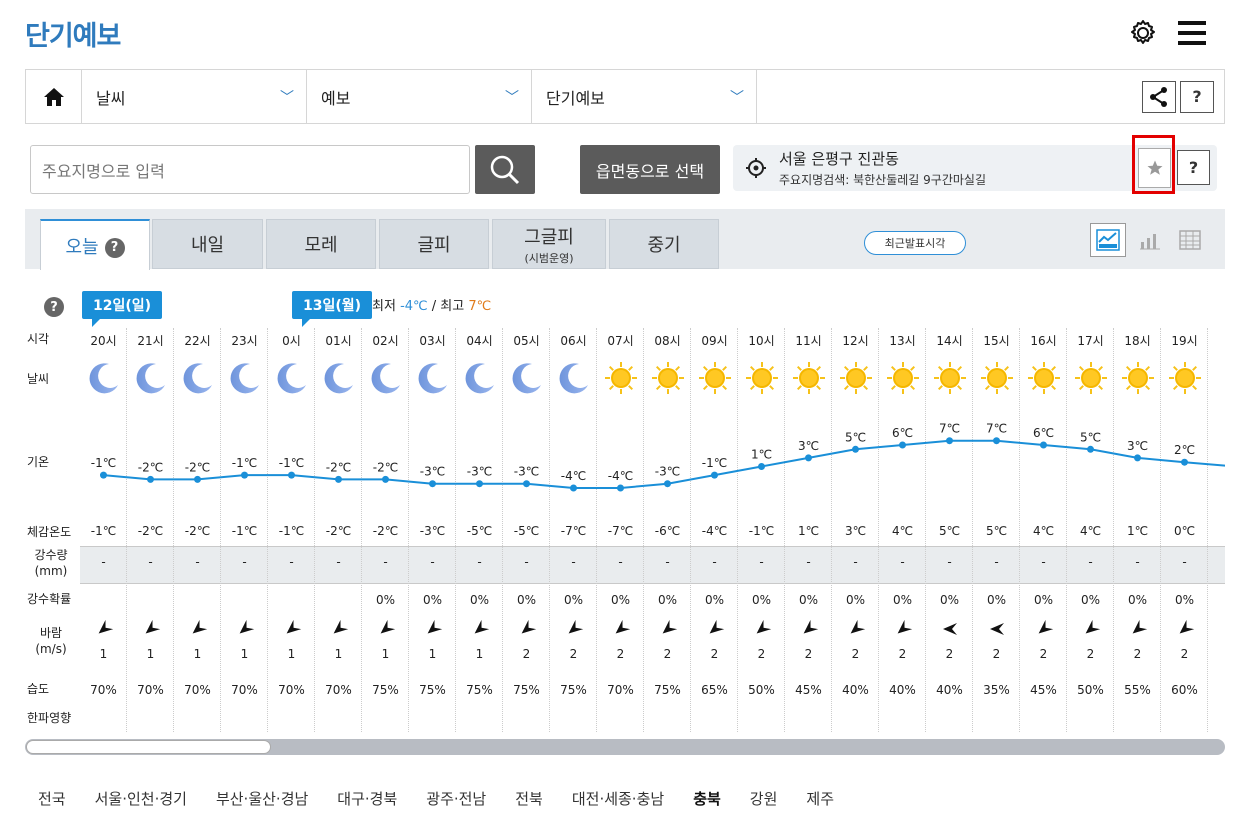 The image size is (1234, 813). I want to click on region-link: 부산·울산·경남, so click(262, 798).